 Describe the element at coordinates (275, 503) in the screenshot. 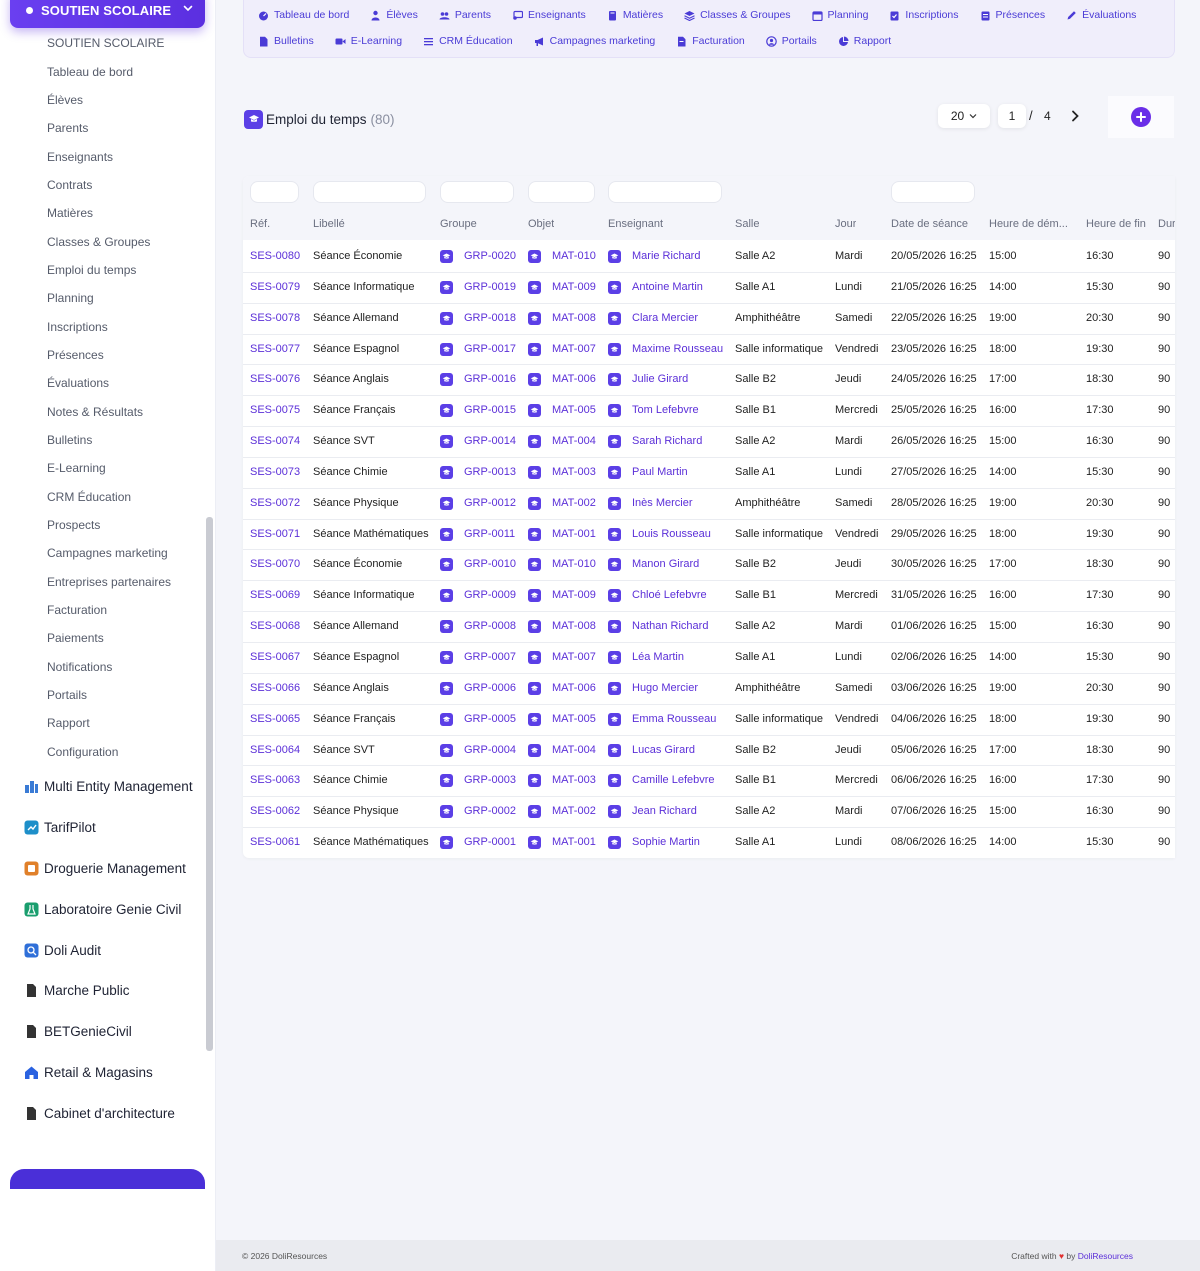

I see `cell-ref: SES-0072` at that location.